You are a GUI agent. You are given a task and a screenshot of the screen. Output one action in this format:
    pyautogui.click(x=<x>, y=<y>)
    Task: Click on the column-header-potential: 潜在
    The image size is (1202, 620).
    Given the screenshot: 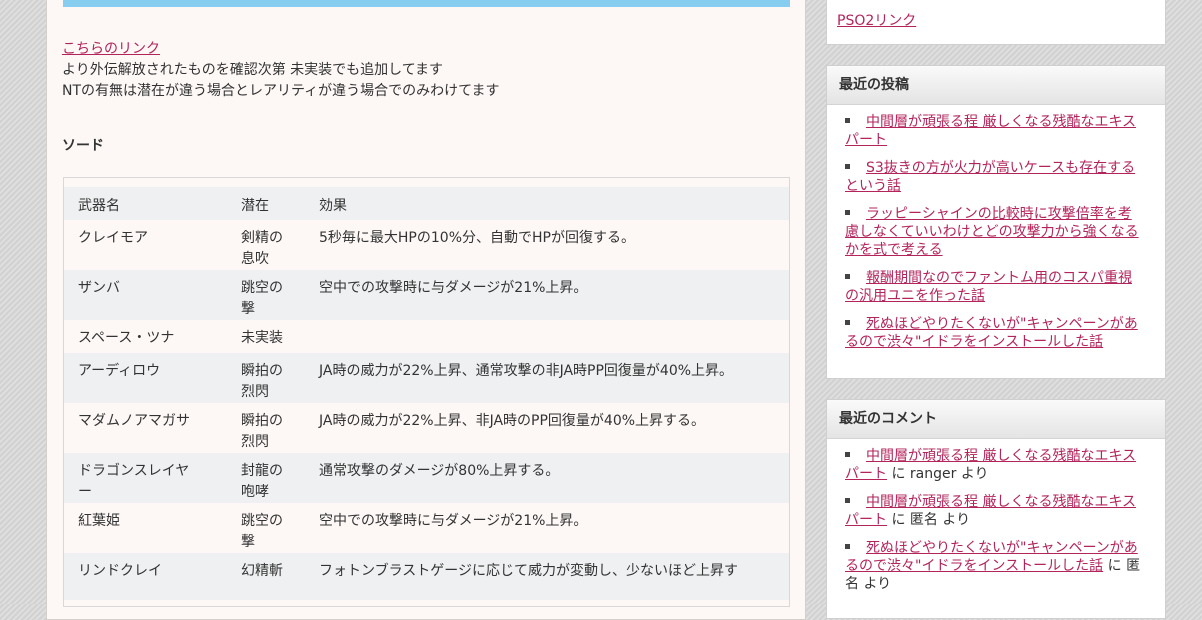 What is the action you would take?
    pyautogui.click(x=255, y=206)
    